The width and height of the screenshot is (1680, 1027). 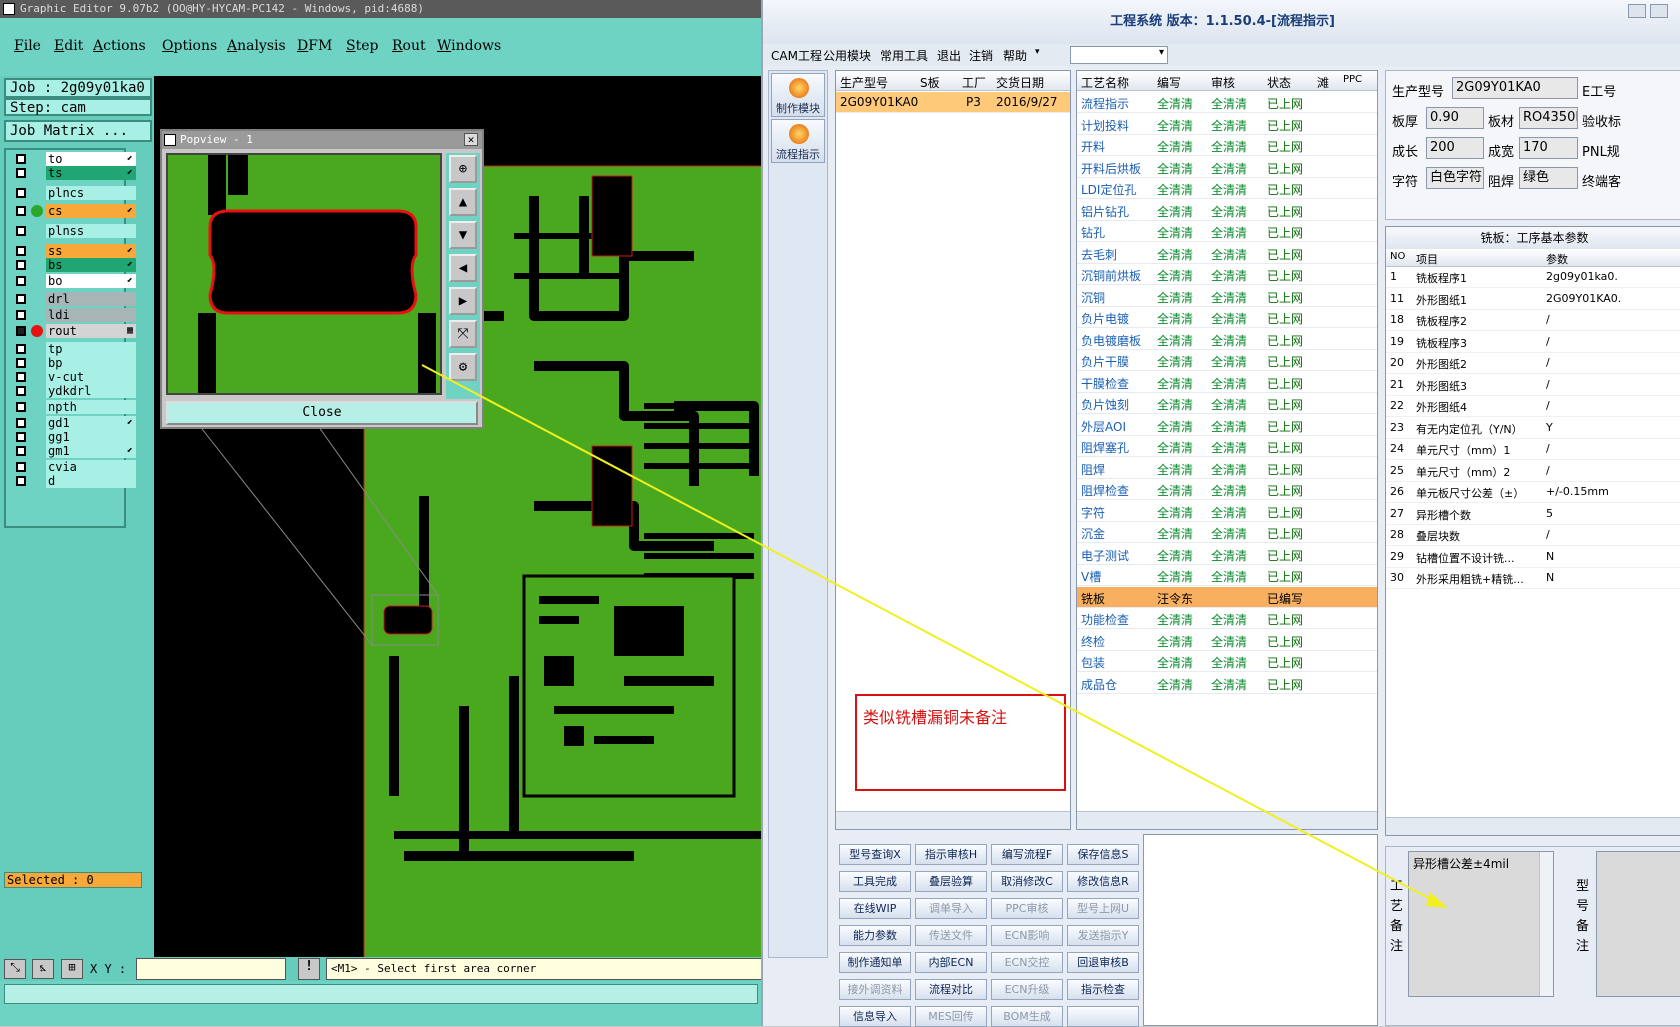 I want to click on col-tan: 滩, so click(x=1323, y=82).